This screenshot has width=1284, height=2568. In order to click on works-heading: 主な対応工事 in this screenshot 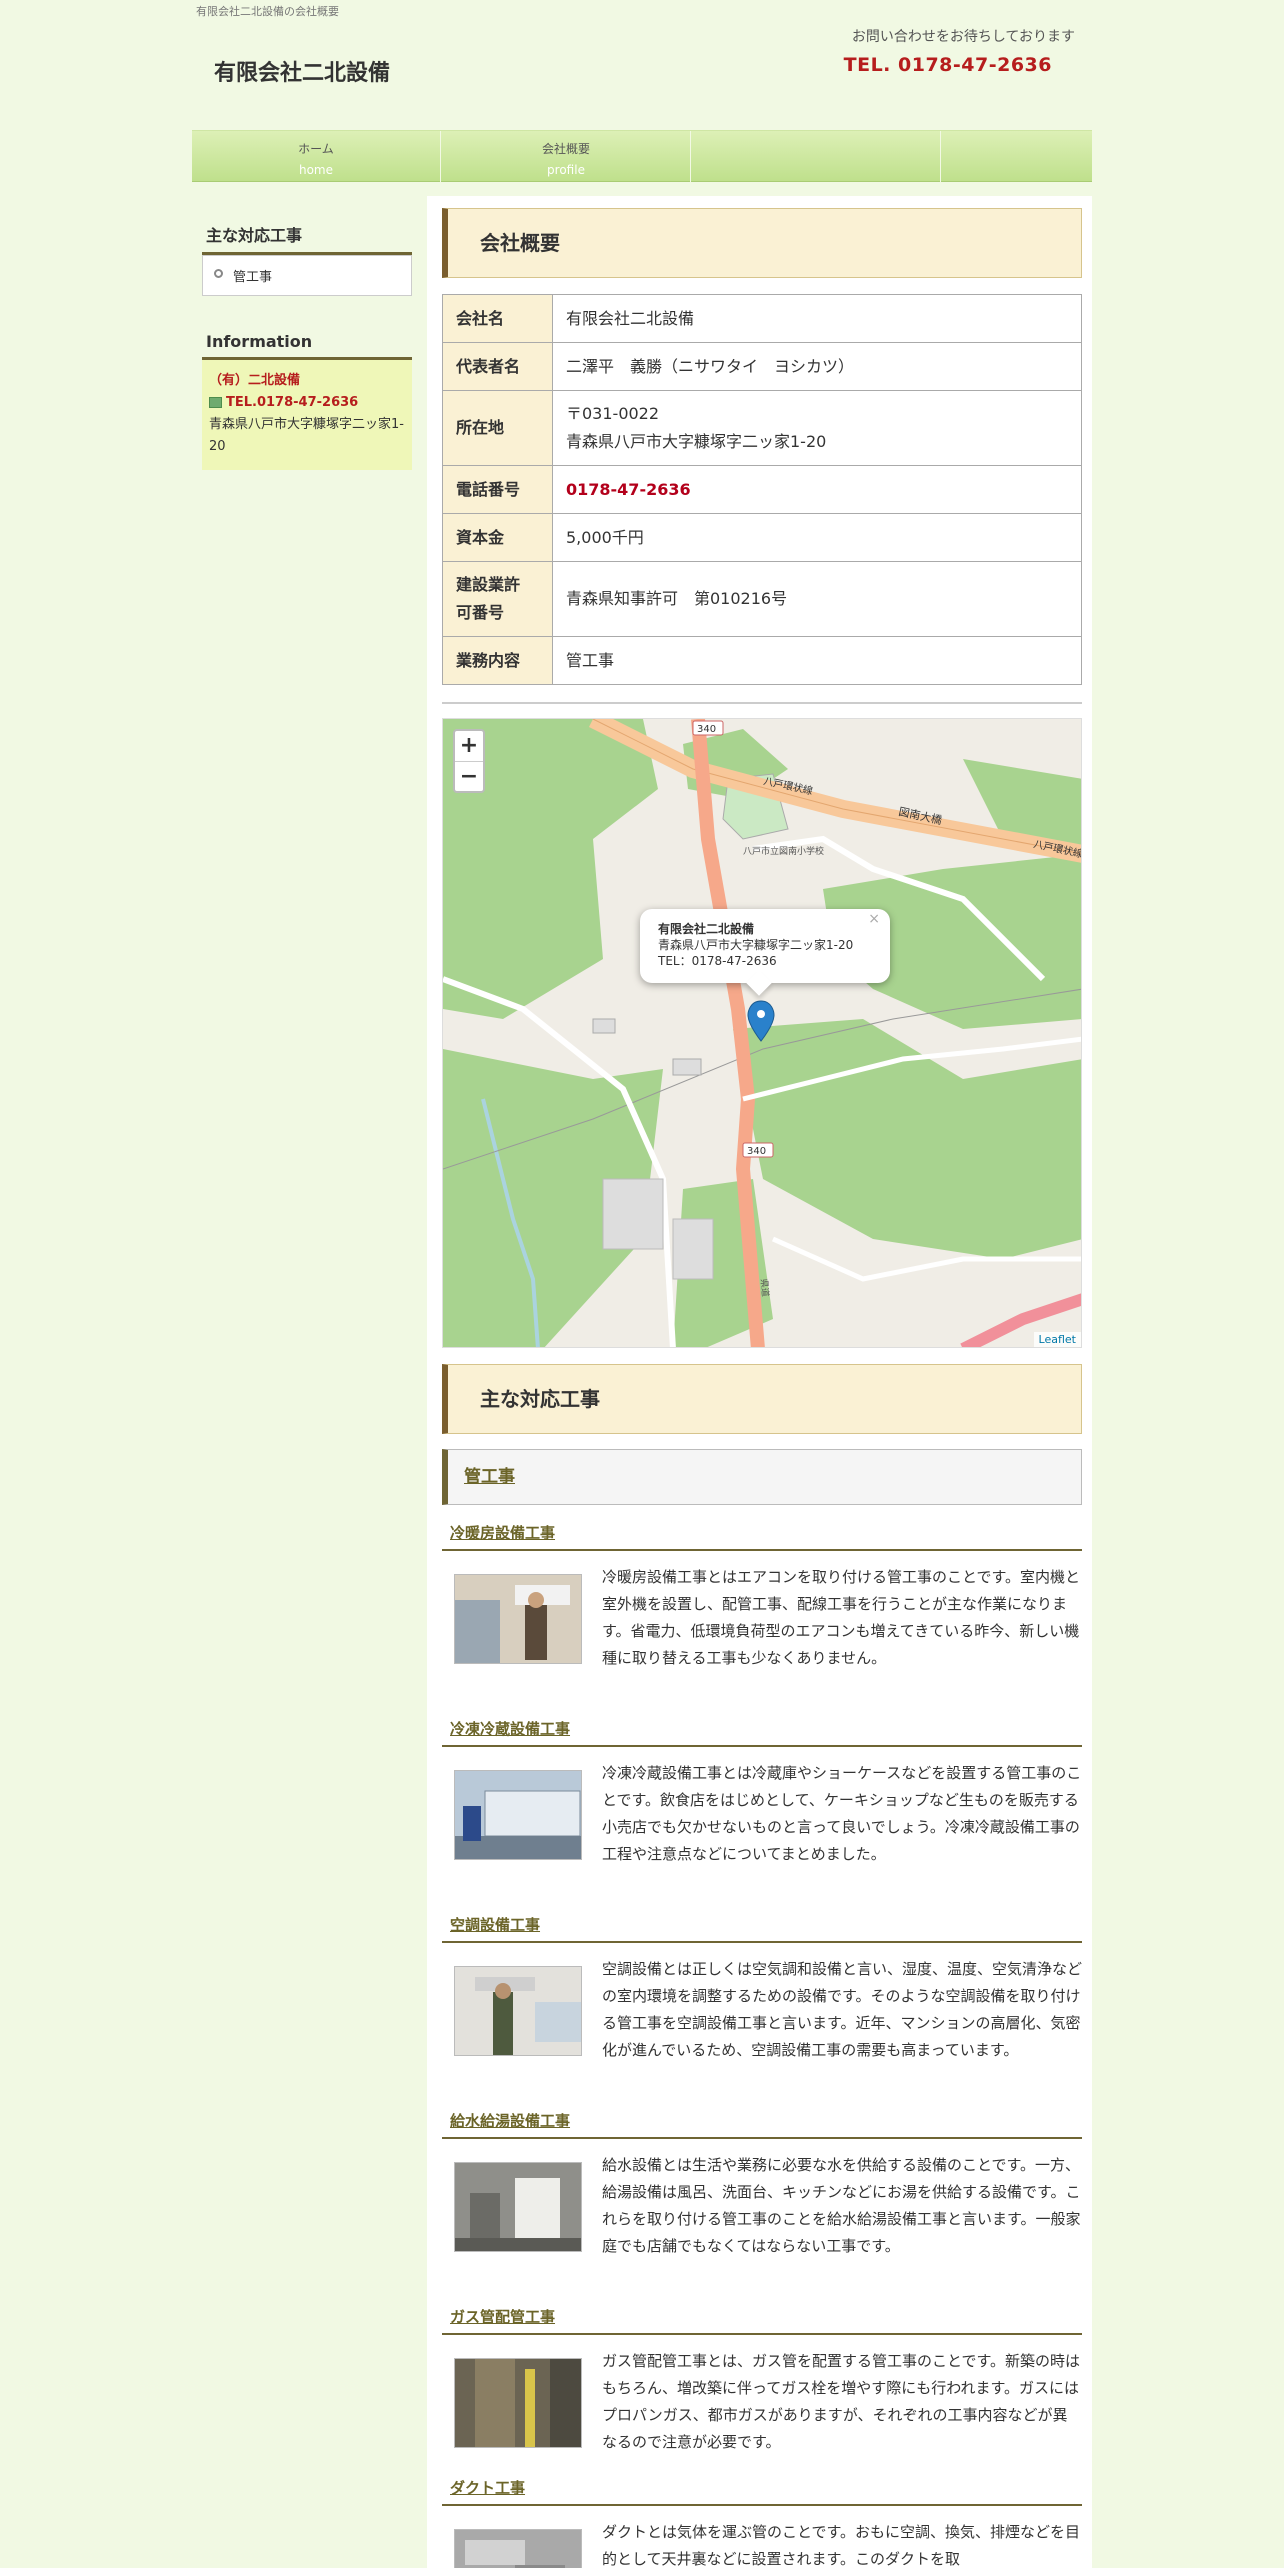, I will do `click(762, 1399)`.